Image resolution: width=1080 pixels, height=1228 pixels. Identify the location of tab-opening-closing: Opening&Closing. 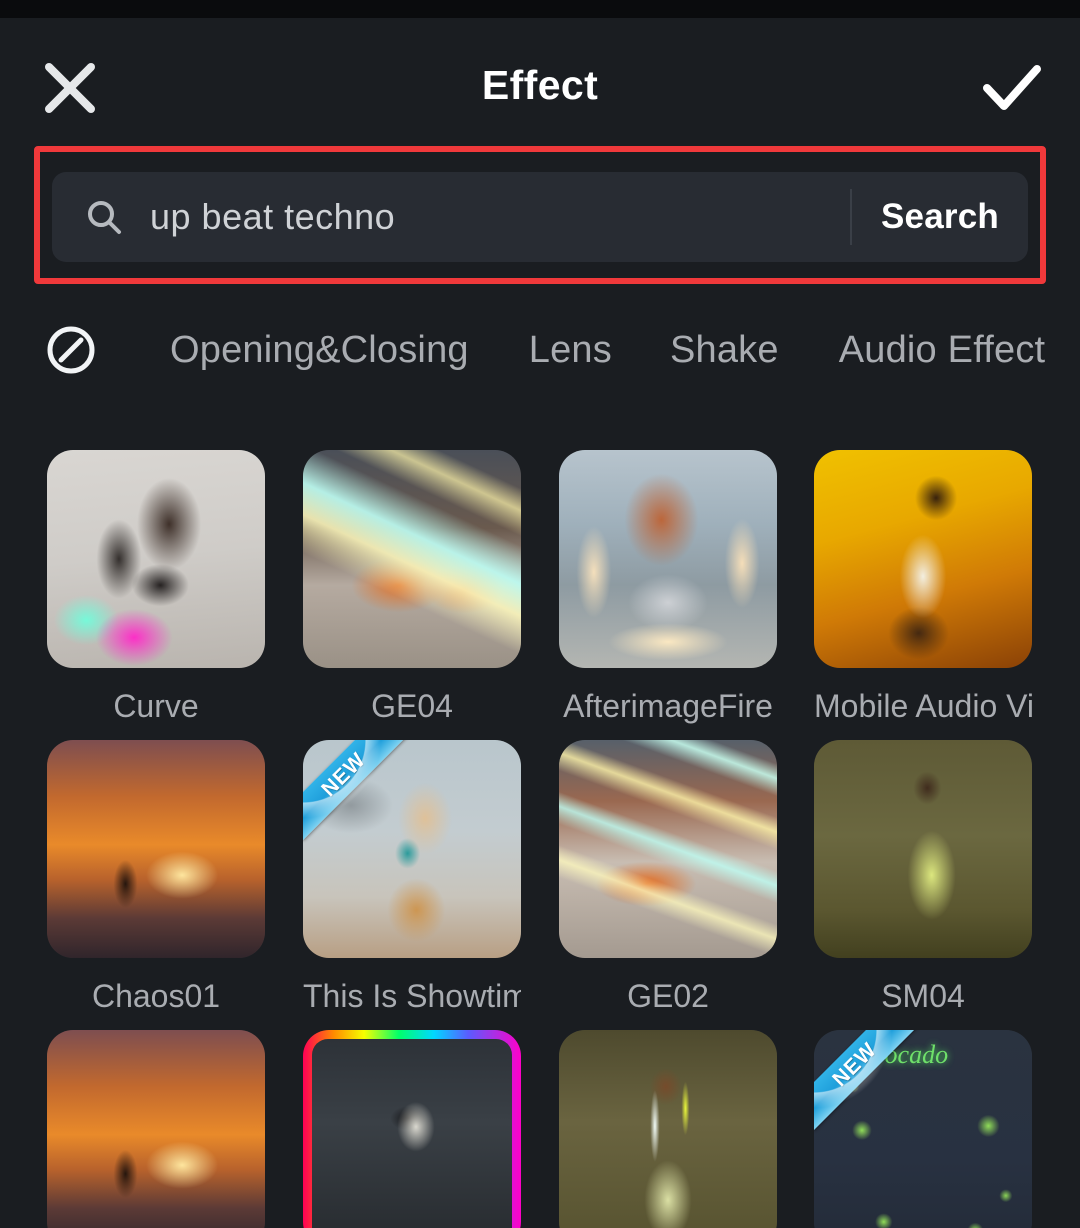
(319, 350).